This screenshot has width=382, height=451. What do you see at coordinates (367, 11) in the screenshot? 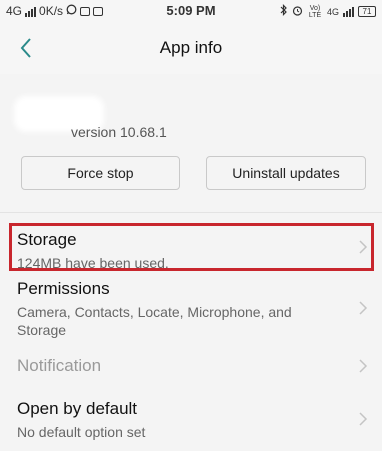
I see `battery-icon: 71` at bounding box center [367, 11].